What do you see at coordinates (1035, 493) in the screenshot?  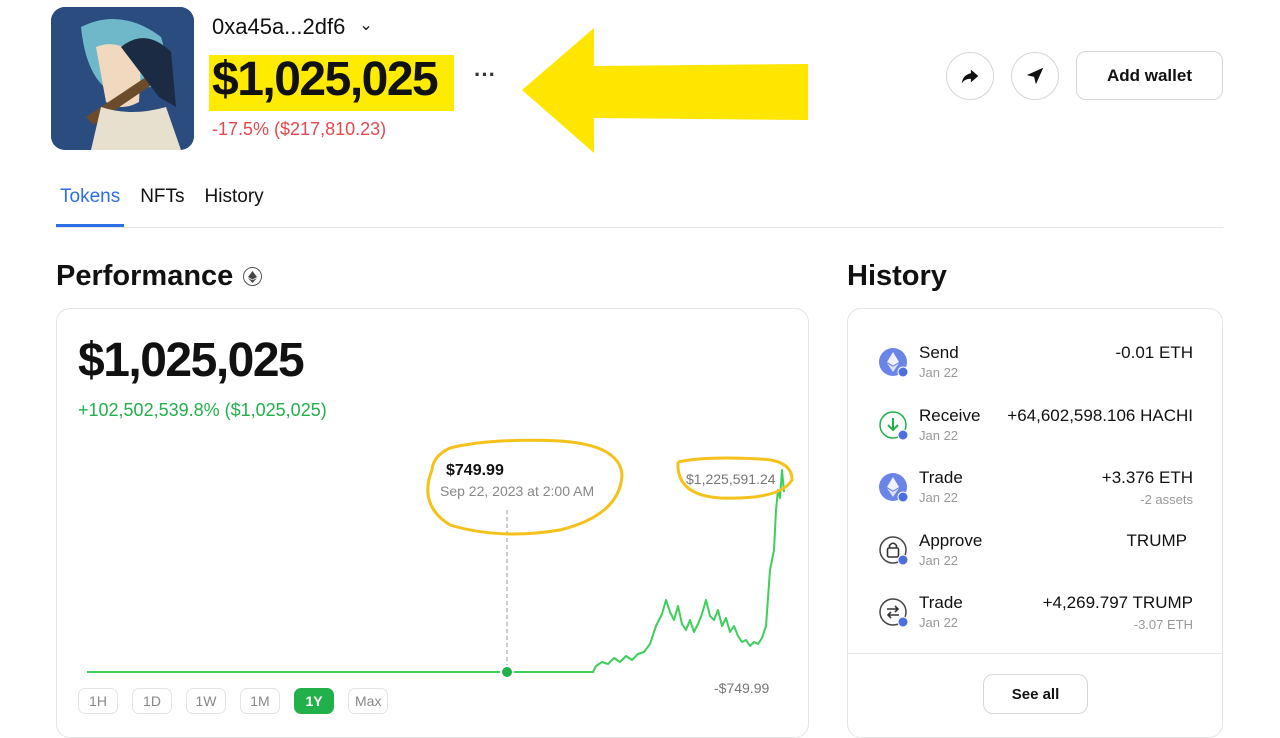 I see `history-item: Trade Jan 22 +3.376 ETH -2 assets` at bounding box center [1035, 493].